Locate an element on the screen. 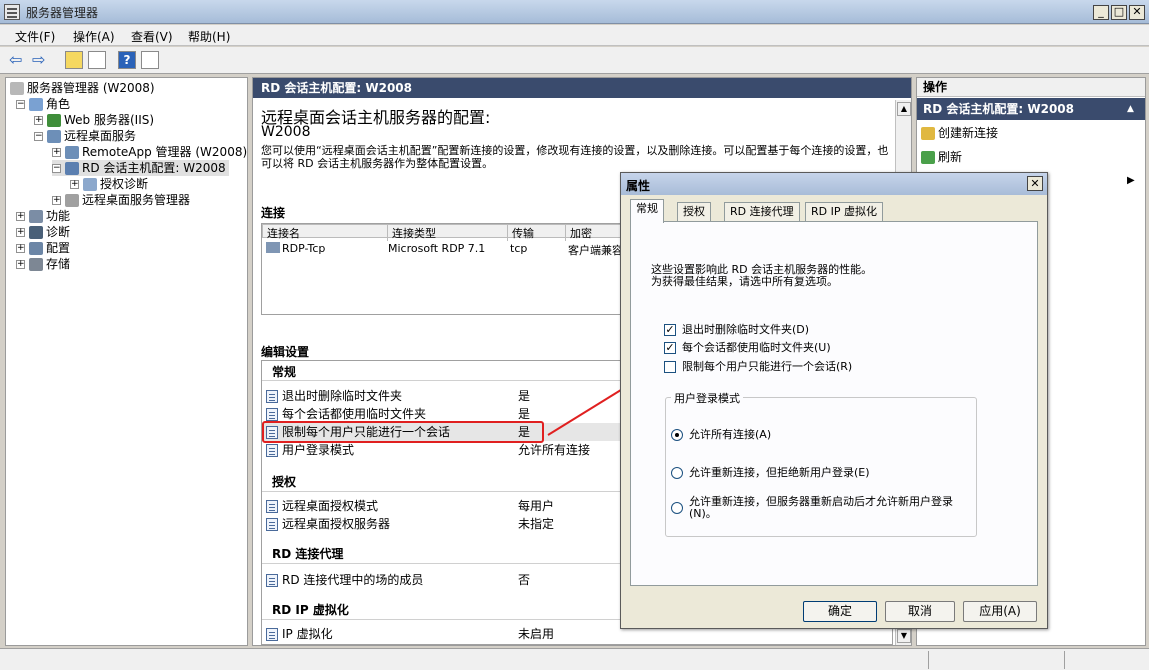 The image size is (1149, 670). setting-label: 每个会话都使用临时文件夹 is located at coordinates (354, 414).